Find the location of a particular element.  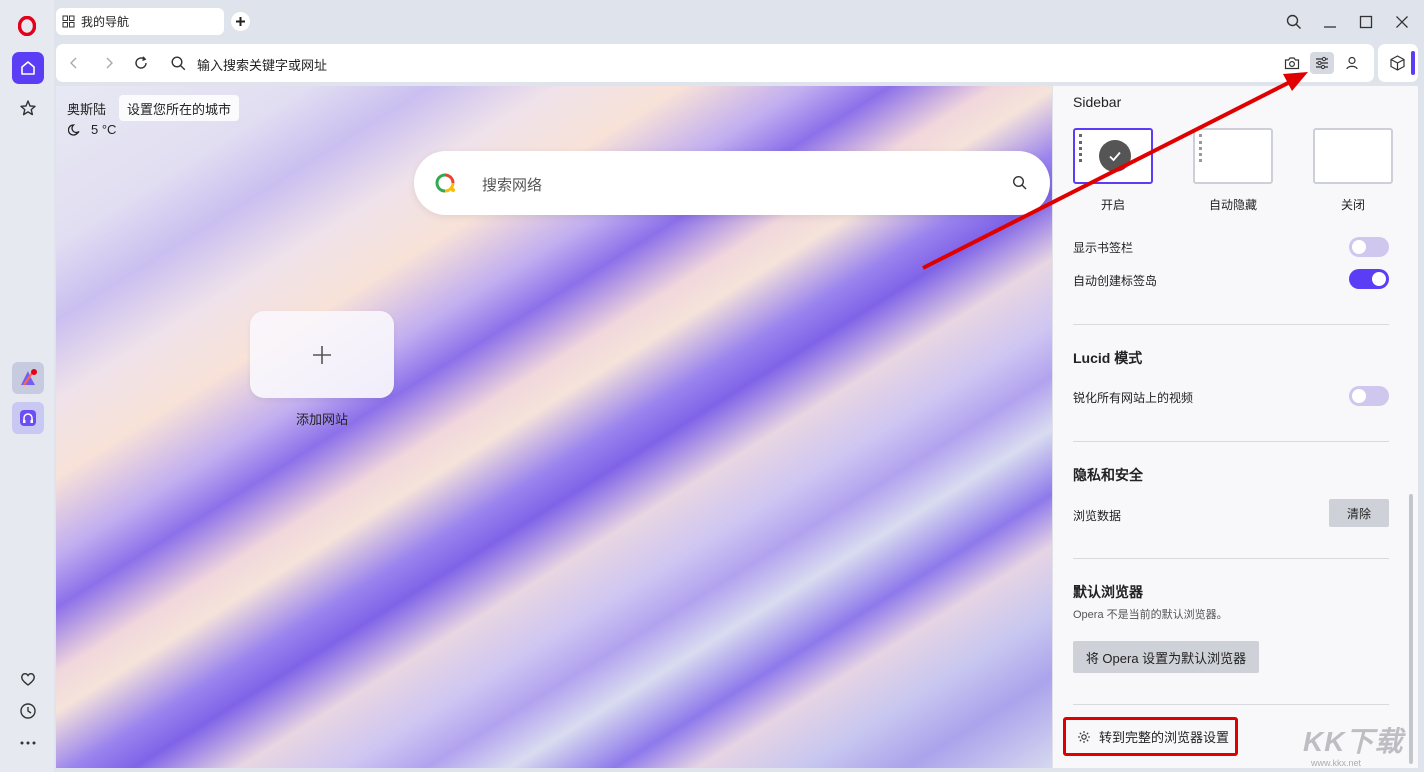

moon-icon is located at coordinates (74, 130).